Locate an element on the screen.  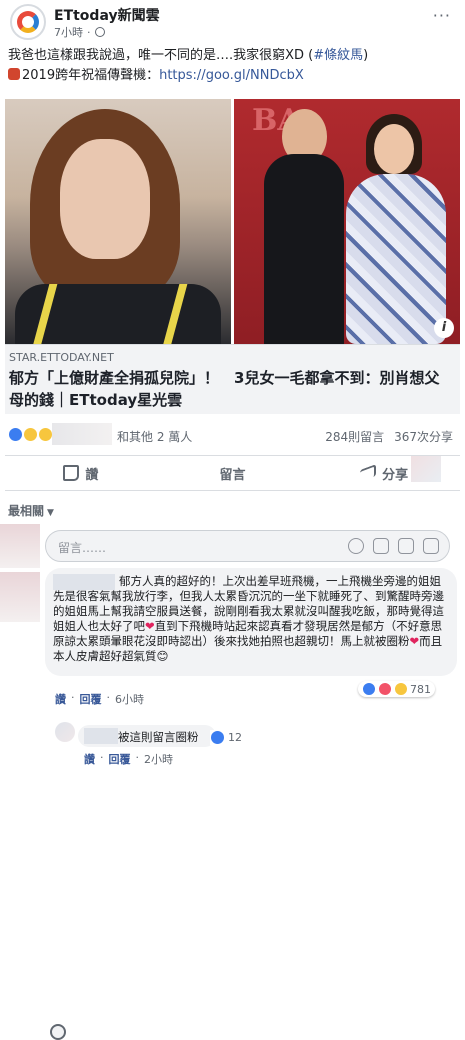
man-suit is located at coordinates (304, 249).